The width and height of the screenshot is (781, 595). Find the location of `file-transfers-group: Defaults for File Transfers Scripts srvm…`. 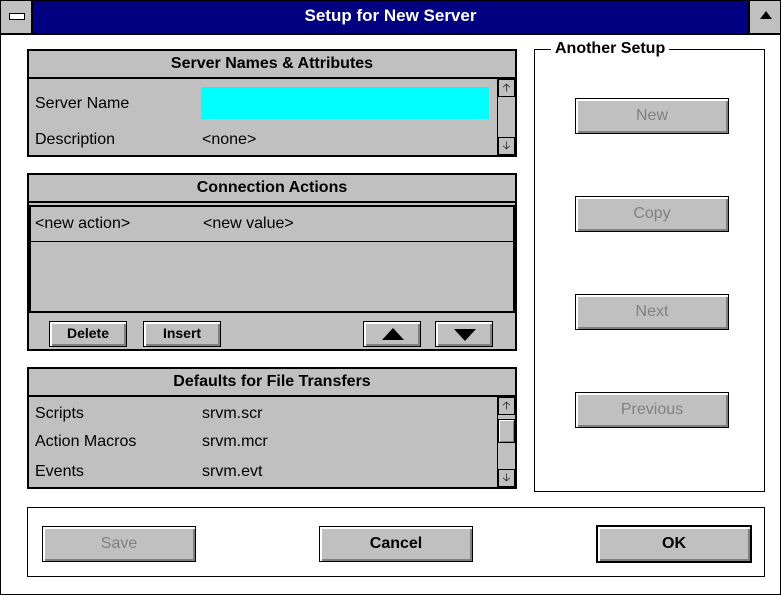

file-transfers-group: Defaults for File Transfers Scripts srvm… is located at coordinates (272, 428).